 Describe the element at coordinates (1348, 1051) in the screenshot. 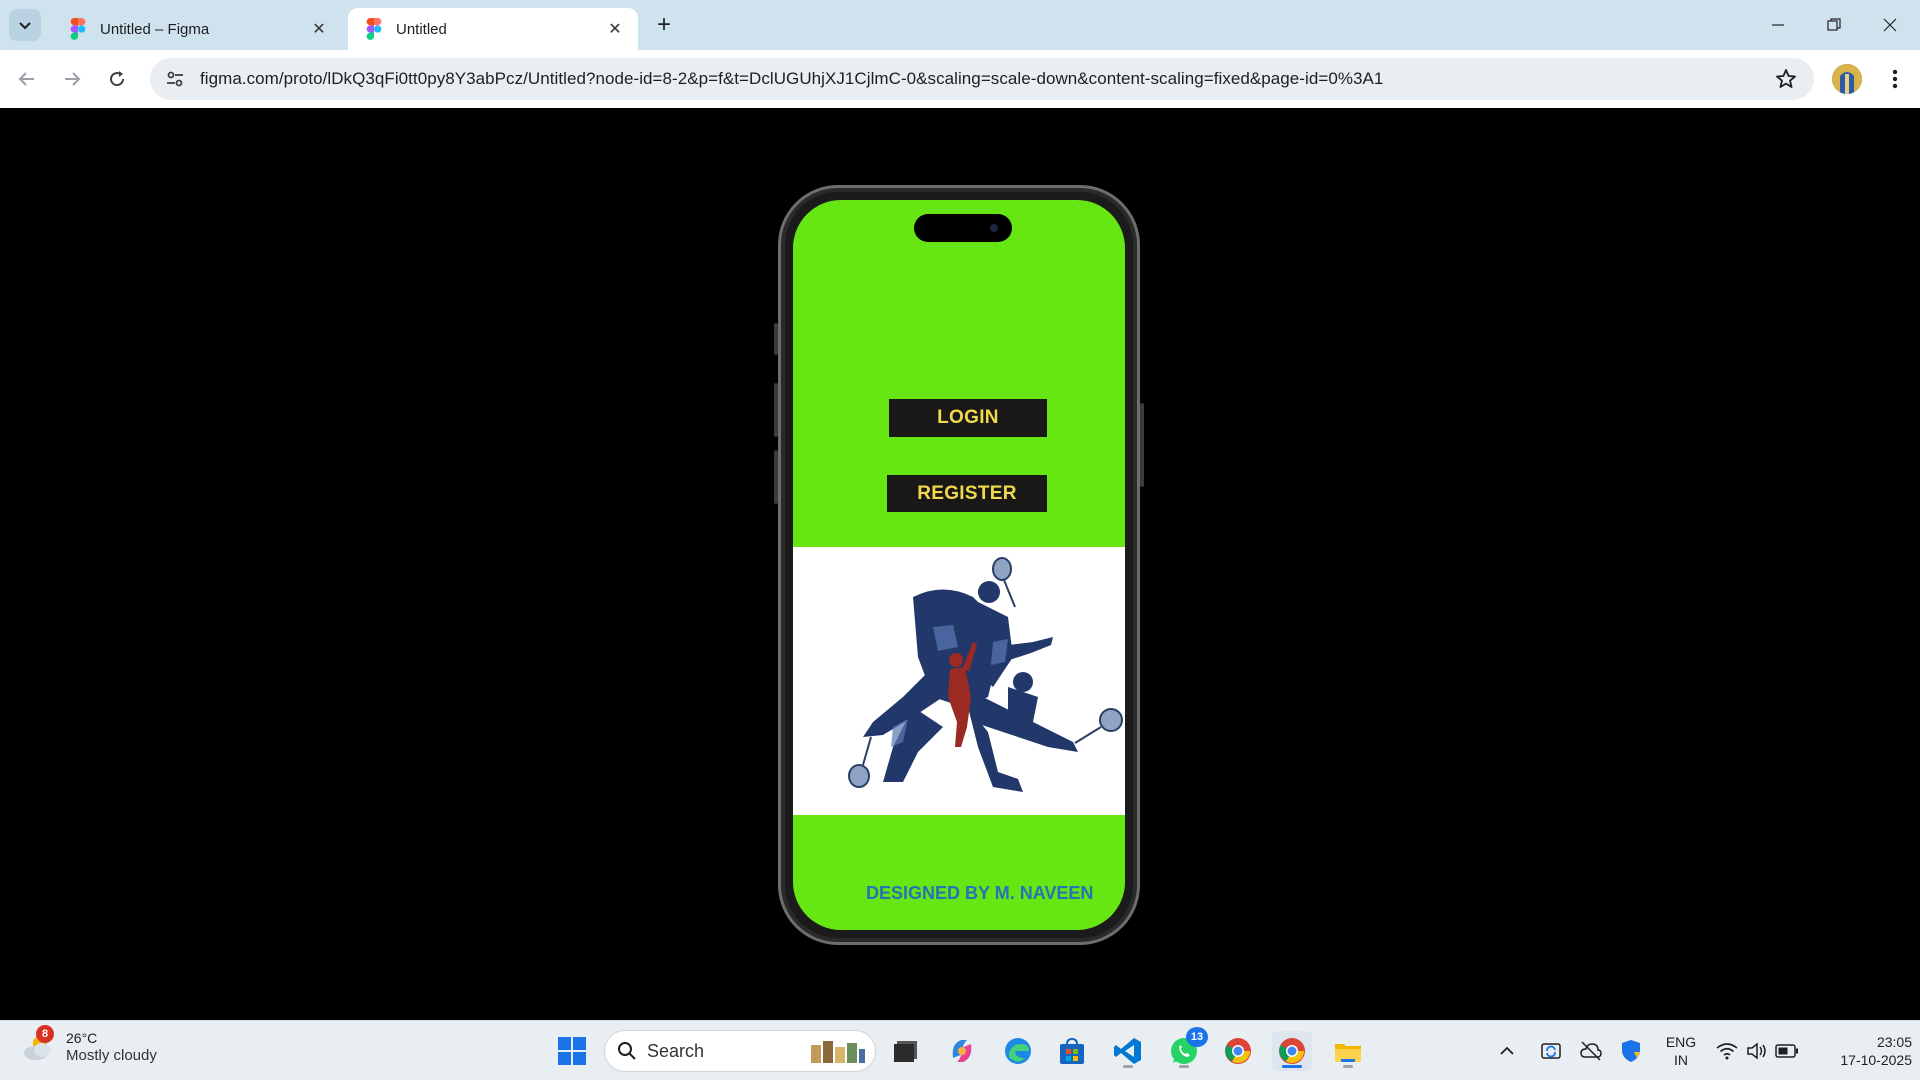

I see `file-explorer-icon` at that location.